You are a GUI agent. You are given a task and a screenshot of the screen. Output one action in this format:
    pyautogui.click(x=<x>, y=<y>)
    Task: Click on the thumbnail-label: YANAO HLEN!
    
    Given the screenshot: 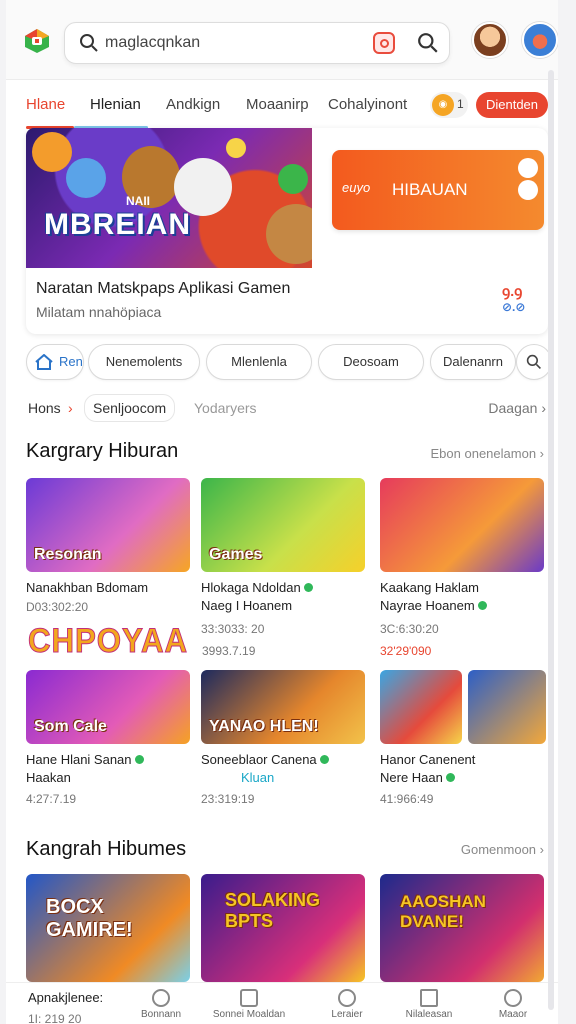 What is the action you would take?
    pyautogui.click(x=264, y=726)
    